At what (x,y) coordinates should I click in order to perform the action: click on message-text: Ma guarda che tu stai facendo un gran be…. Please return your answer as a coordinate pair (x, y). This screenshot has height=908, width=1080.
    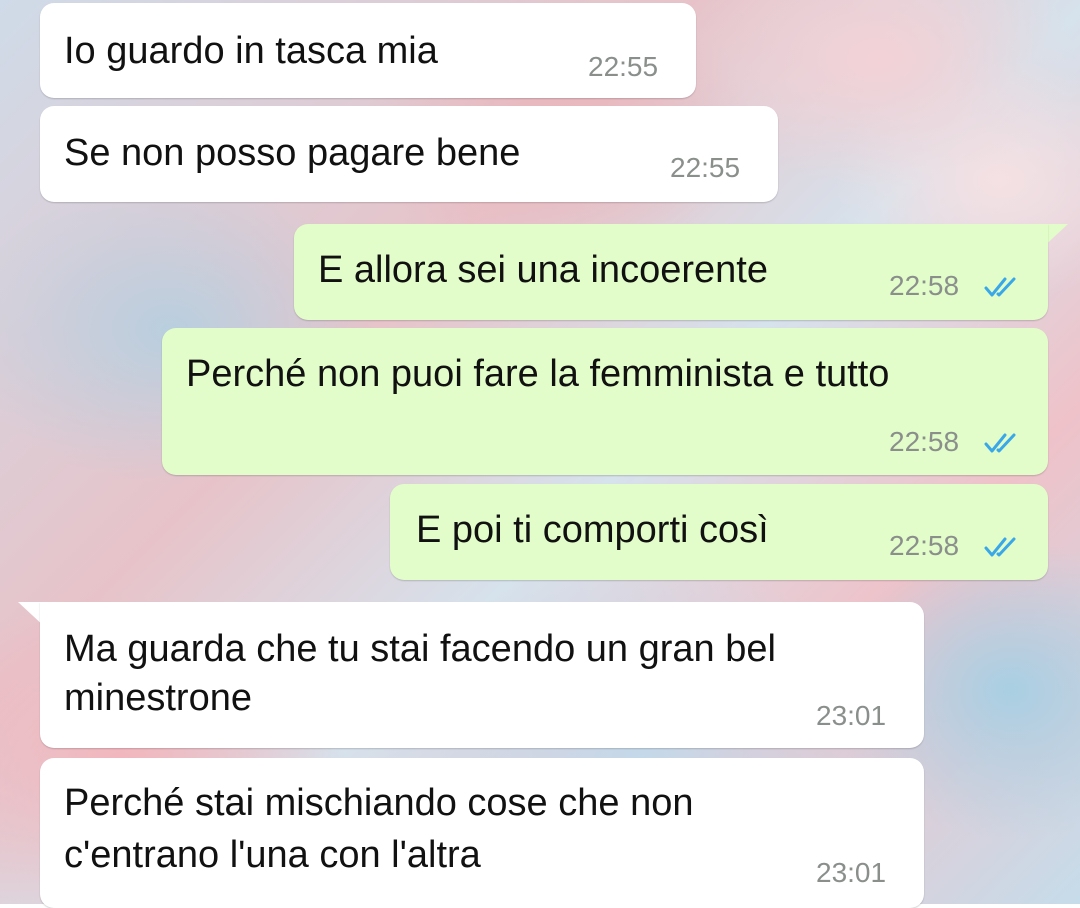
    Looking at the image, I should click on (420, 649).